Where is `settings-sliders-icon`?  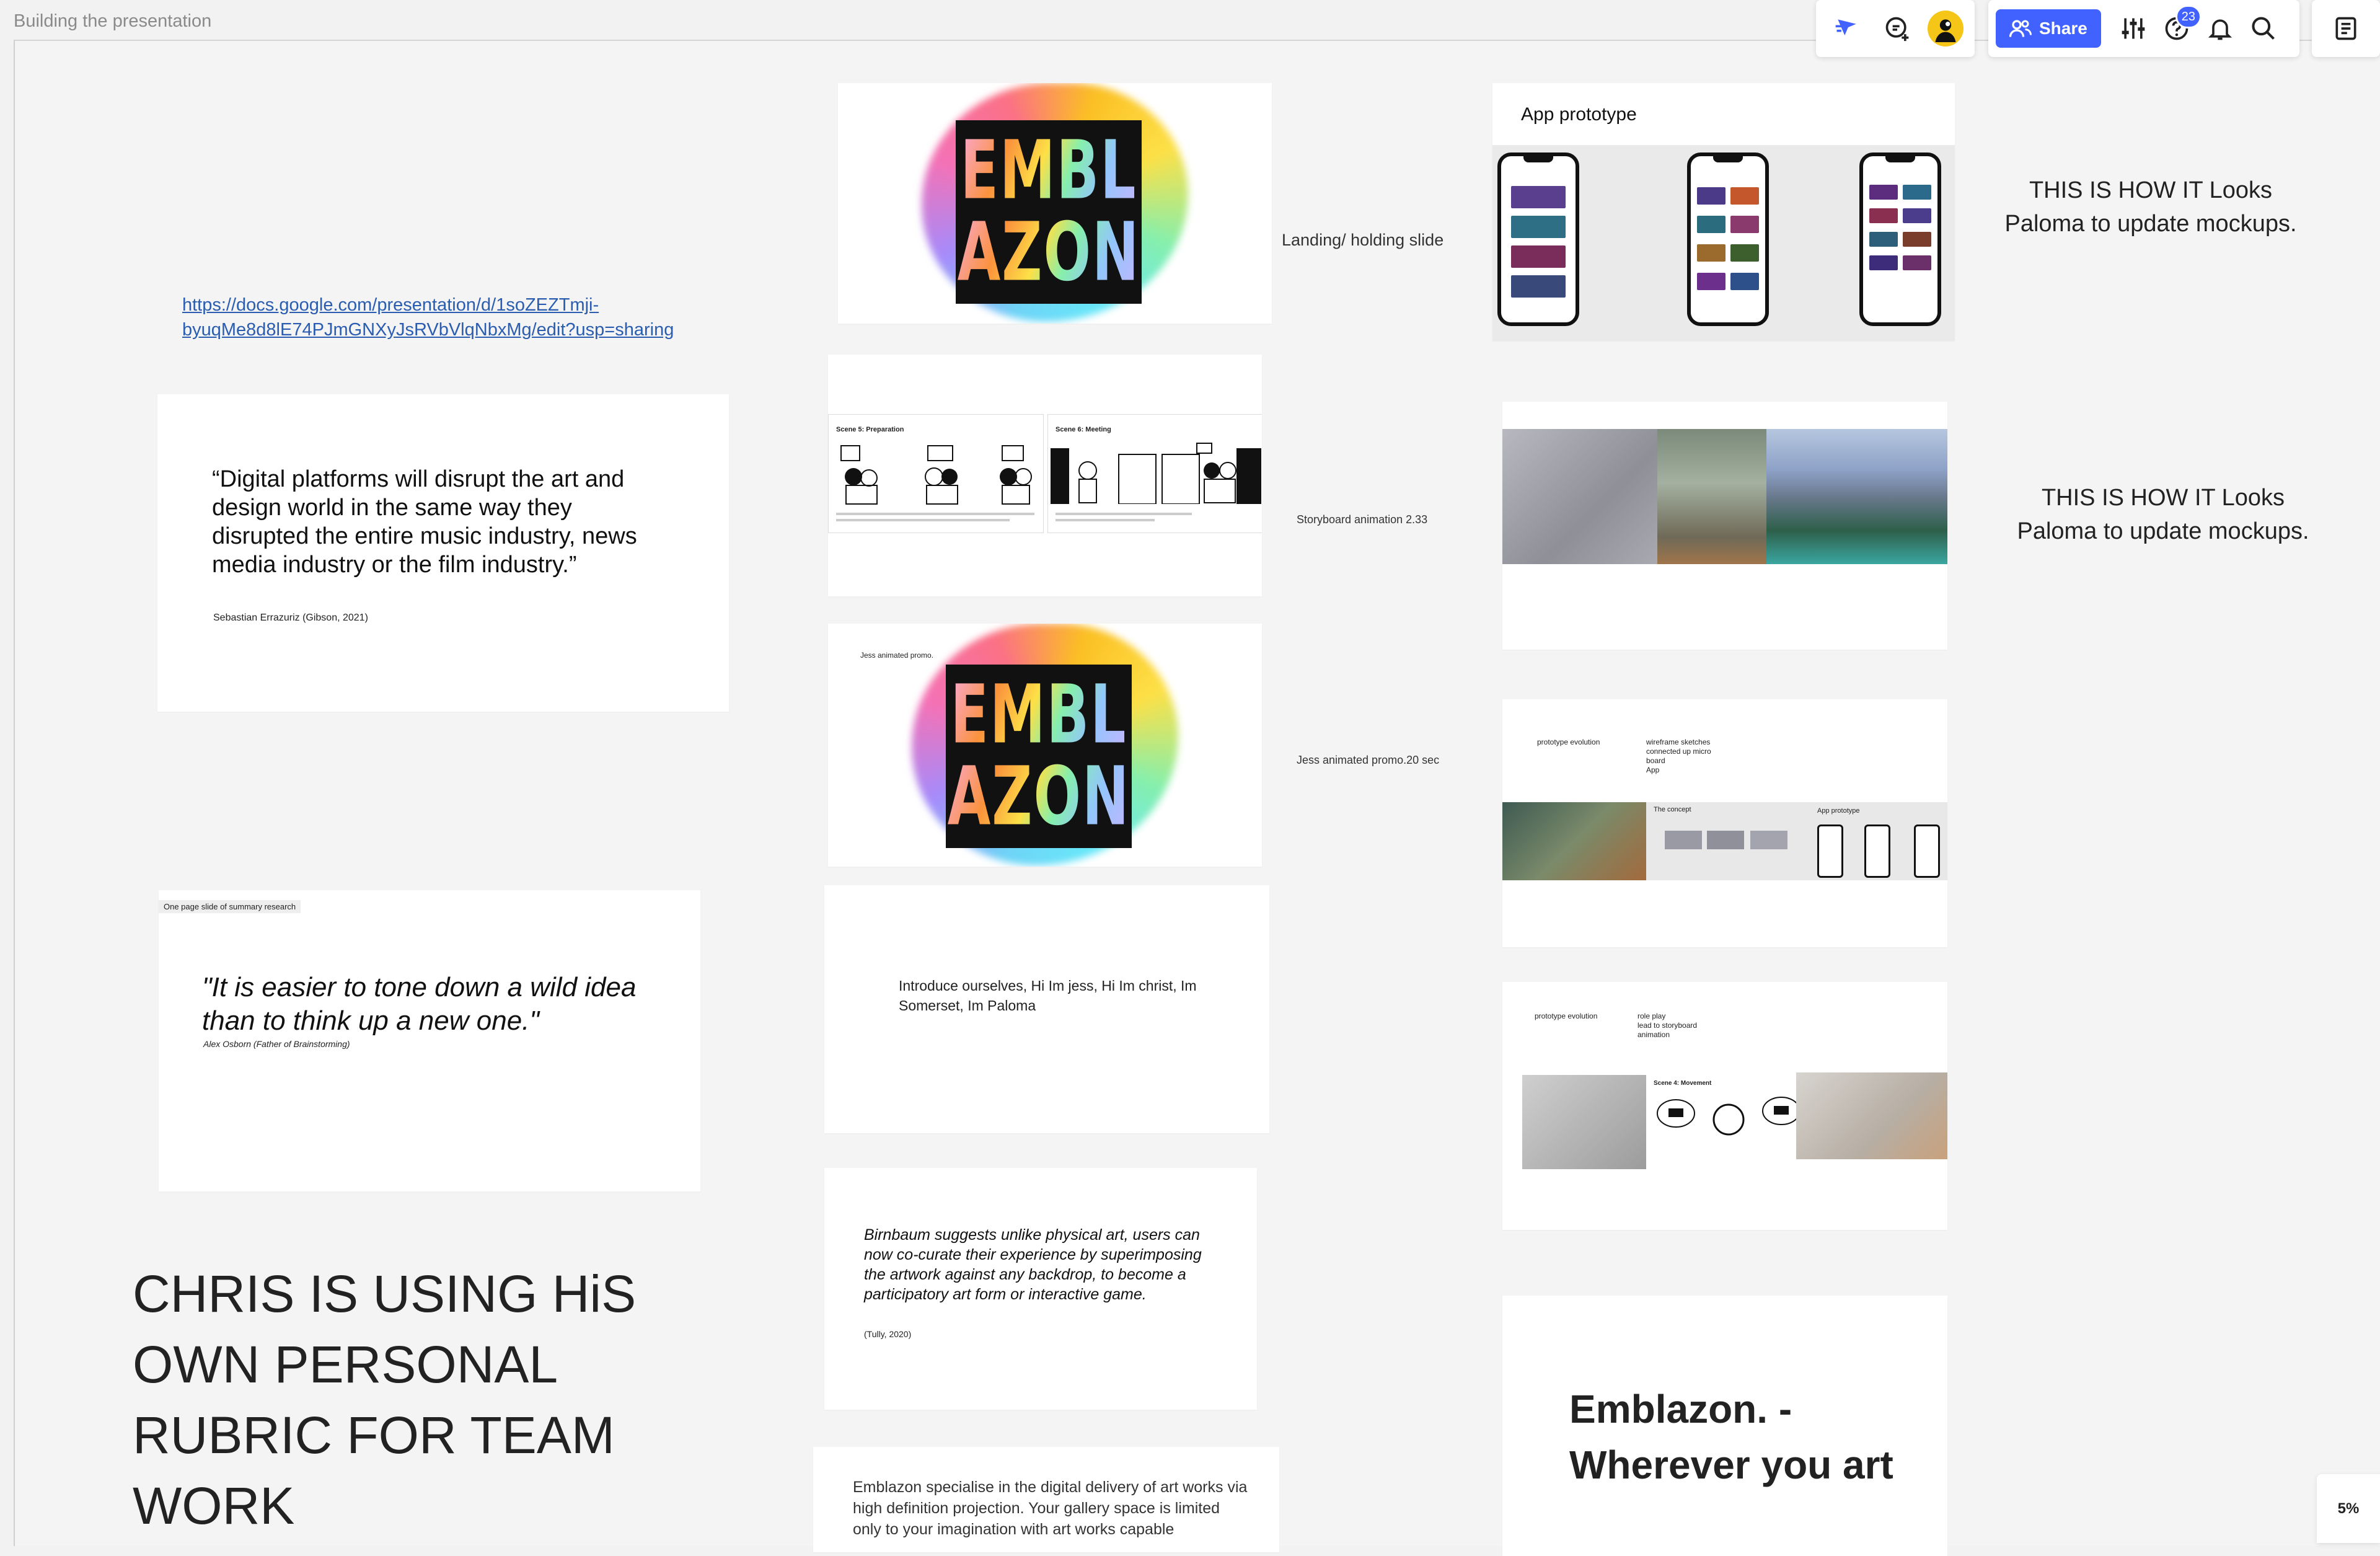 settings-sliders-icon is located at coordinates (2133, 28).